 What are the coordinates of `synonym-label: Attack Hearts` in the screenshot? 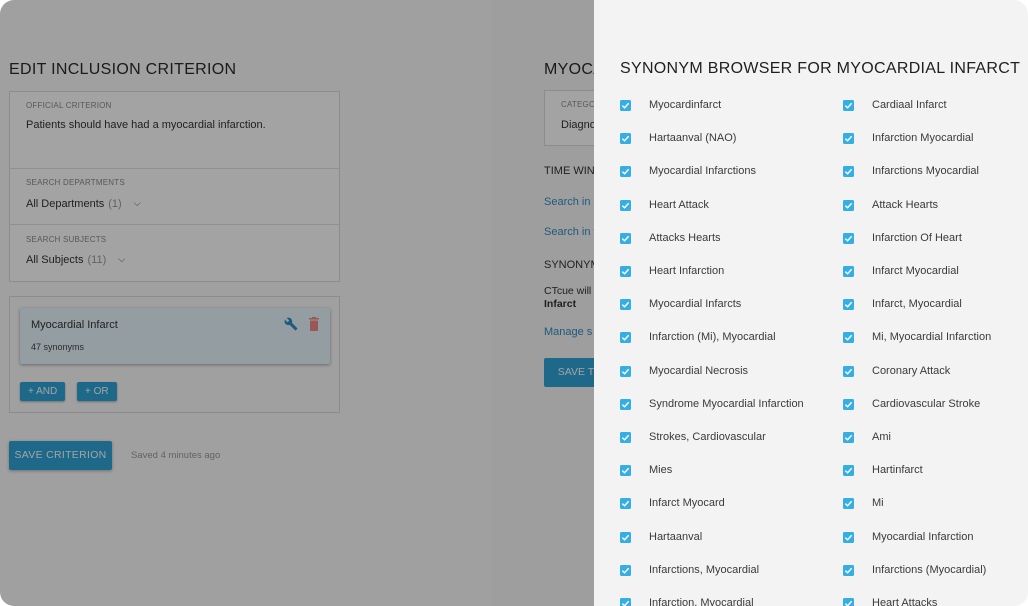 It's located at (905, 204).